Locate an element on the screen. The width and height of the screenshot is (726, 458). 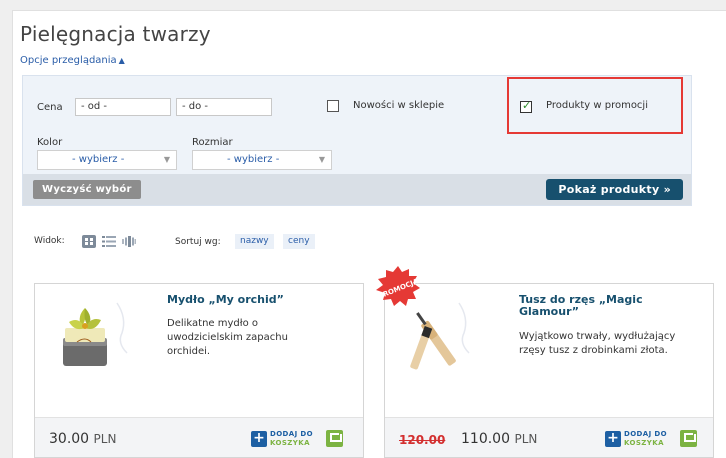
new-in-store-label: Nowości w sklepie is located at coordinates (399, 105).